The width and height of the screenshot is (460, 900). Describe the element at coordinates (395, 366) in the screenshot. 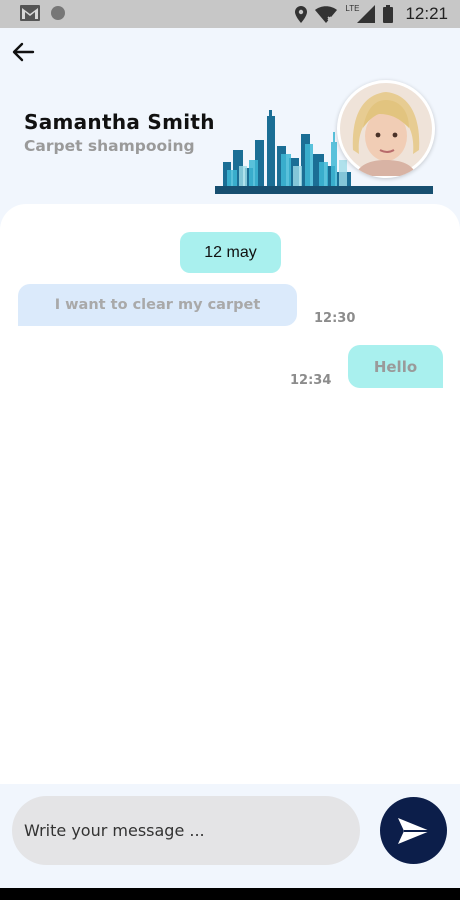

I see `outgoing-message-bubble: Hello` at that location.